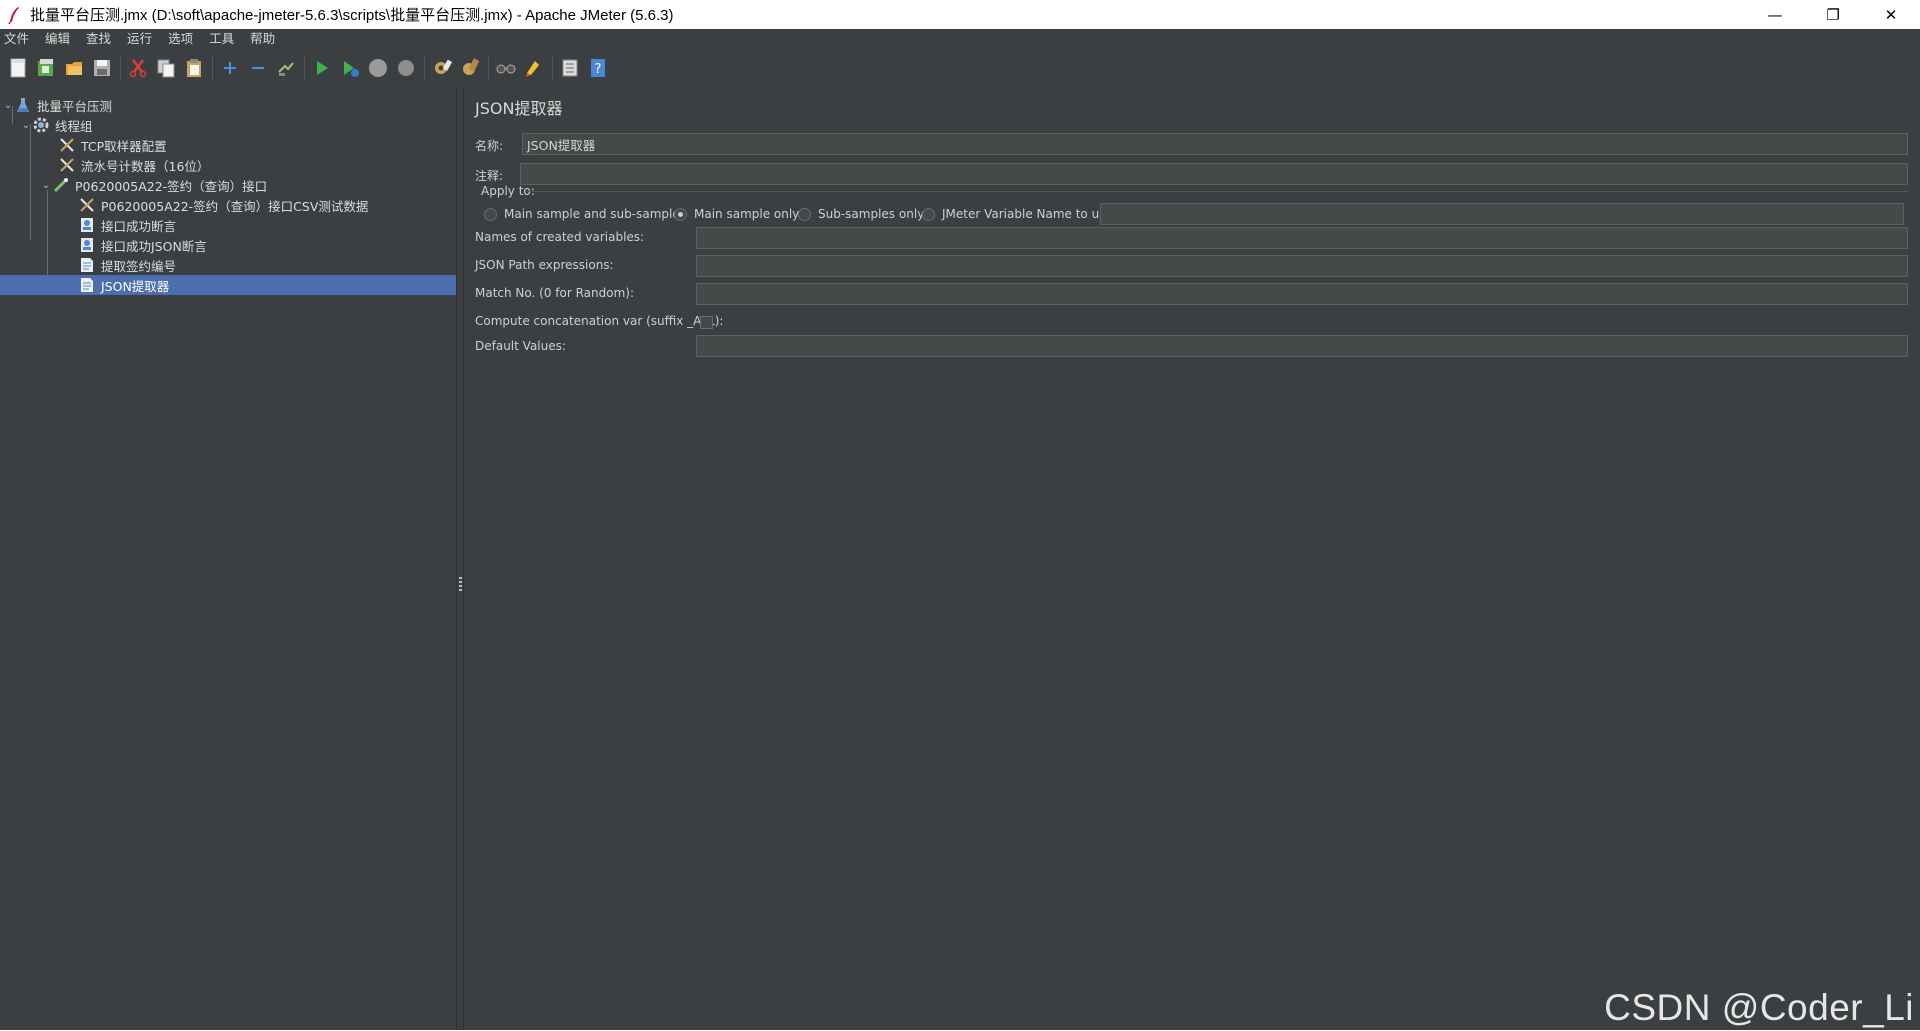 The image size is (1920, 1031). What do you see at coordinates (228, 165) in the screenshot?
I see `tree-node-serial-counter: 流水号计数器（16位）` at bounding box center [228, 165].